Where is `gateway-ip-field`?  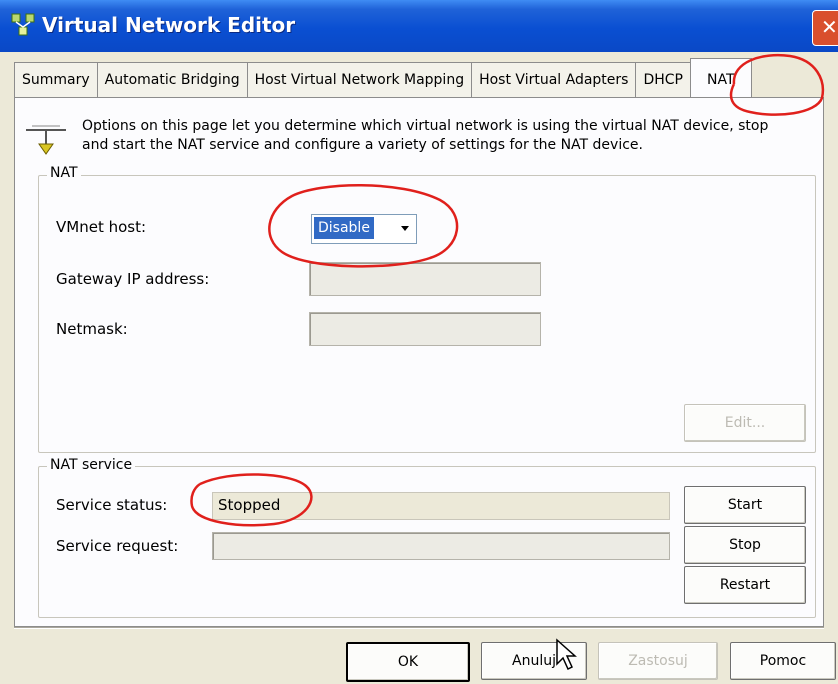
gateway-ip-field is located at coordinates (425, 279).